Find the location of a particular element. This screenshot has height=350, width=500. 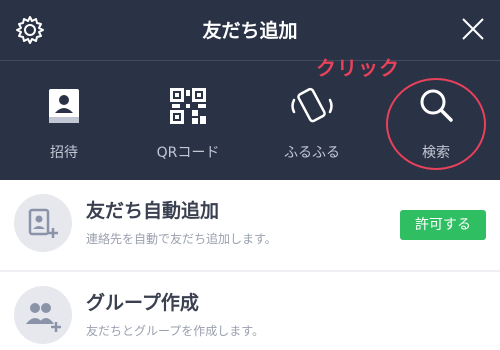

shake-button: ふるふる is located at coordinates (312, 122).